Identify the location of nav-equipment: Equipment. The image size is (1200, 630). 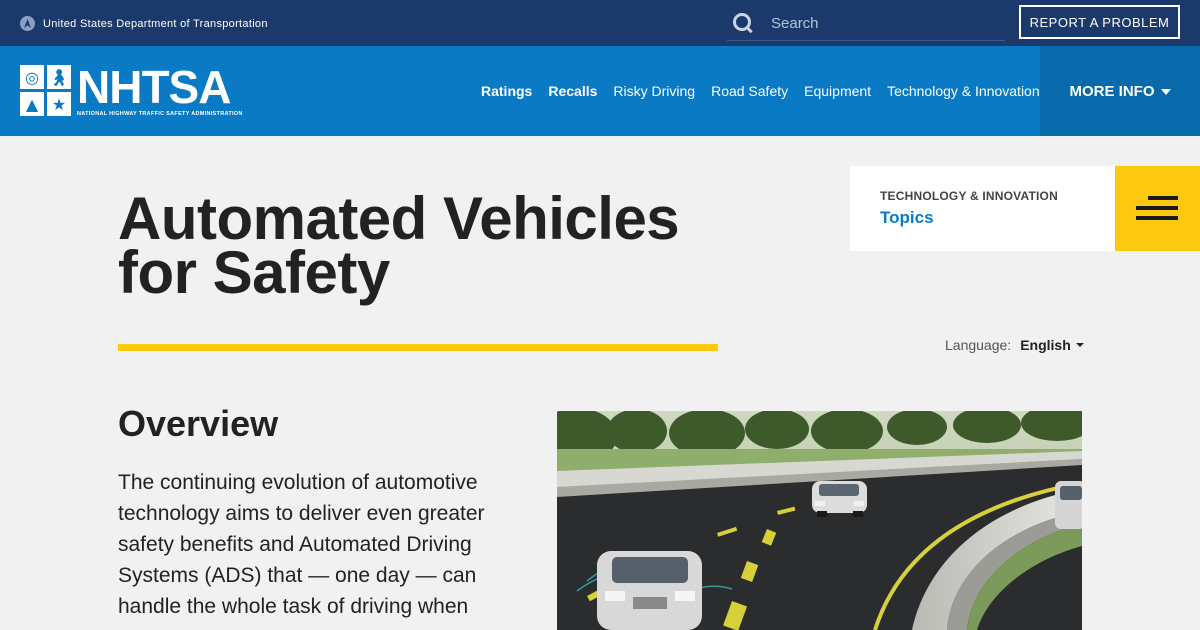
(837, 91).